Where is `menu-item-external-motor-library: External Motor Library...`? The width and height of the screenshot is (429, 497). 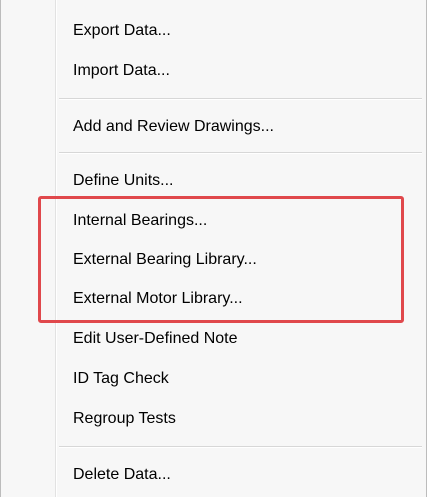 menu-item-external-motor-library: External Motor Library... is located at coordinates (158, 299).